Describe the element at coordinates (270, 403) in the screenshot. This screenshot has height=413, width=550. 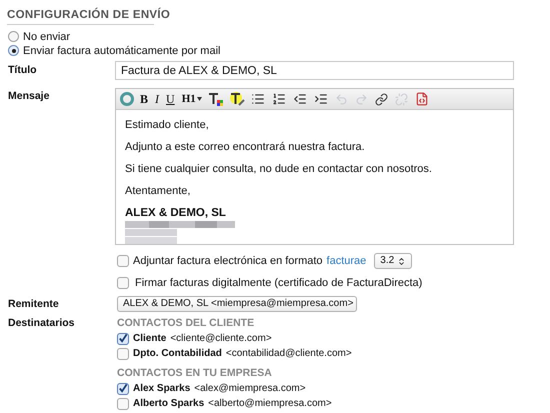
I see `contact-email: <alberto@miempresa.com>` at that location.